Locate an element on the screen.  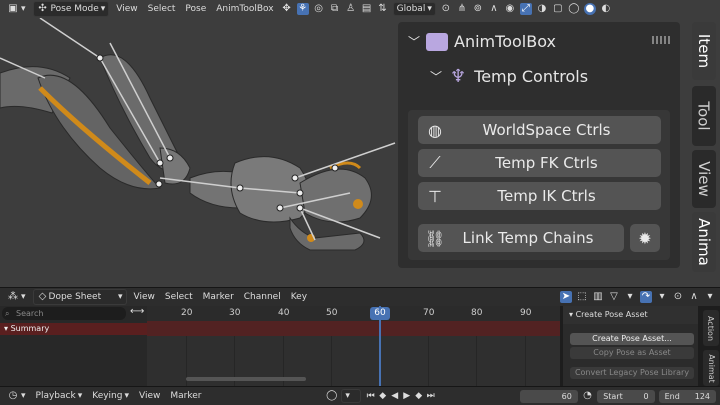
copy-icon: ⧉ is located at coordinates (335, 9).